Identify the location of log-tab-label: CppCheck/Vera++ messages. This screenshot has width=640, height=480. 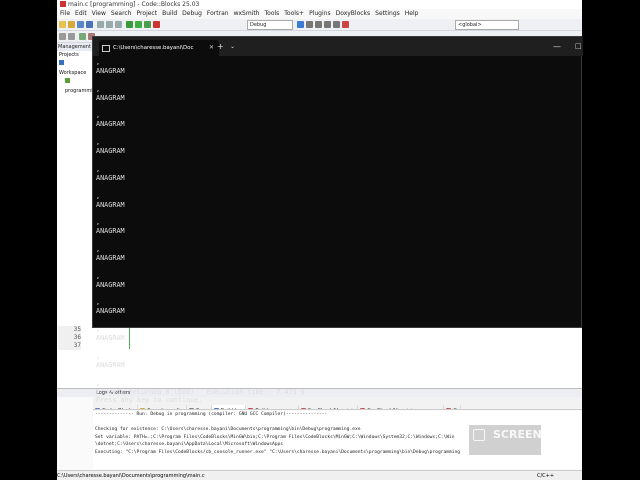
(403, 408).